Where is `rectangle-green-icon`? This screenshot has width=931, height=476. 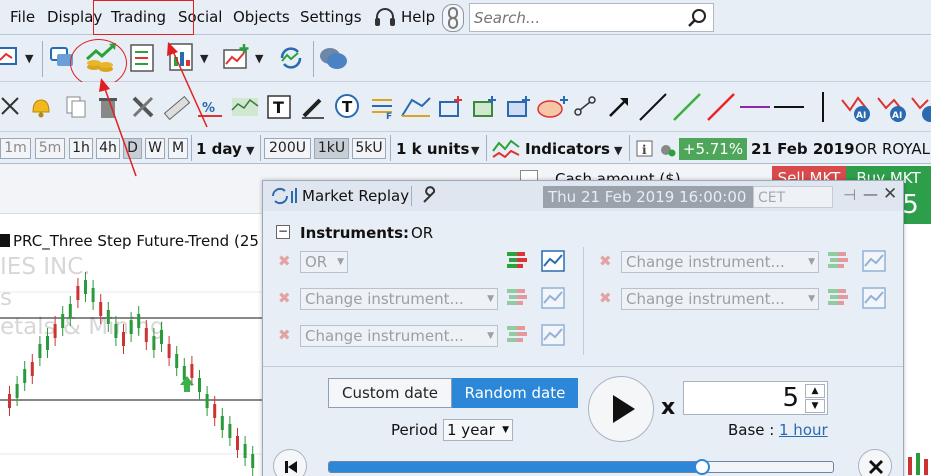 rectangle-green-icon is located at coordinates (484, 107).